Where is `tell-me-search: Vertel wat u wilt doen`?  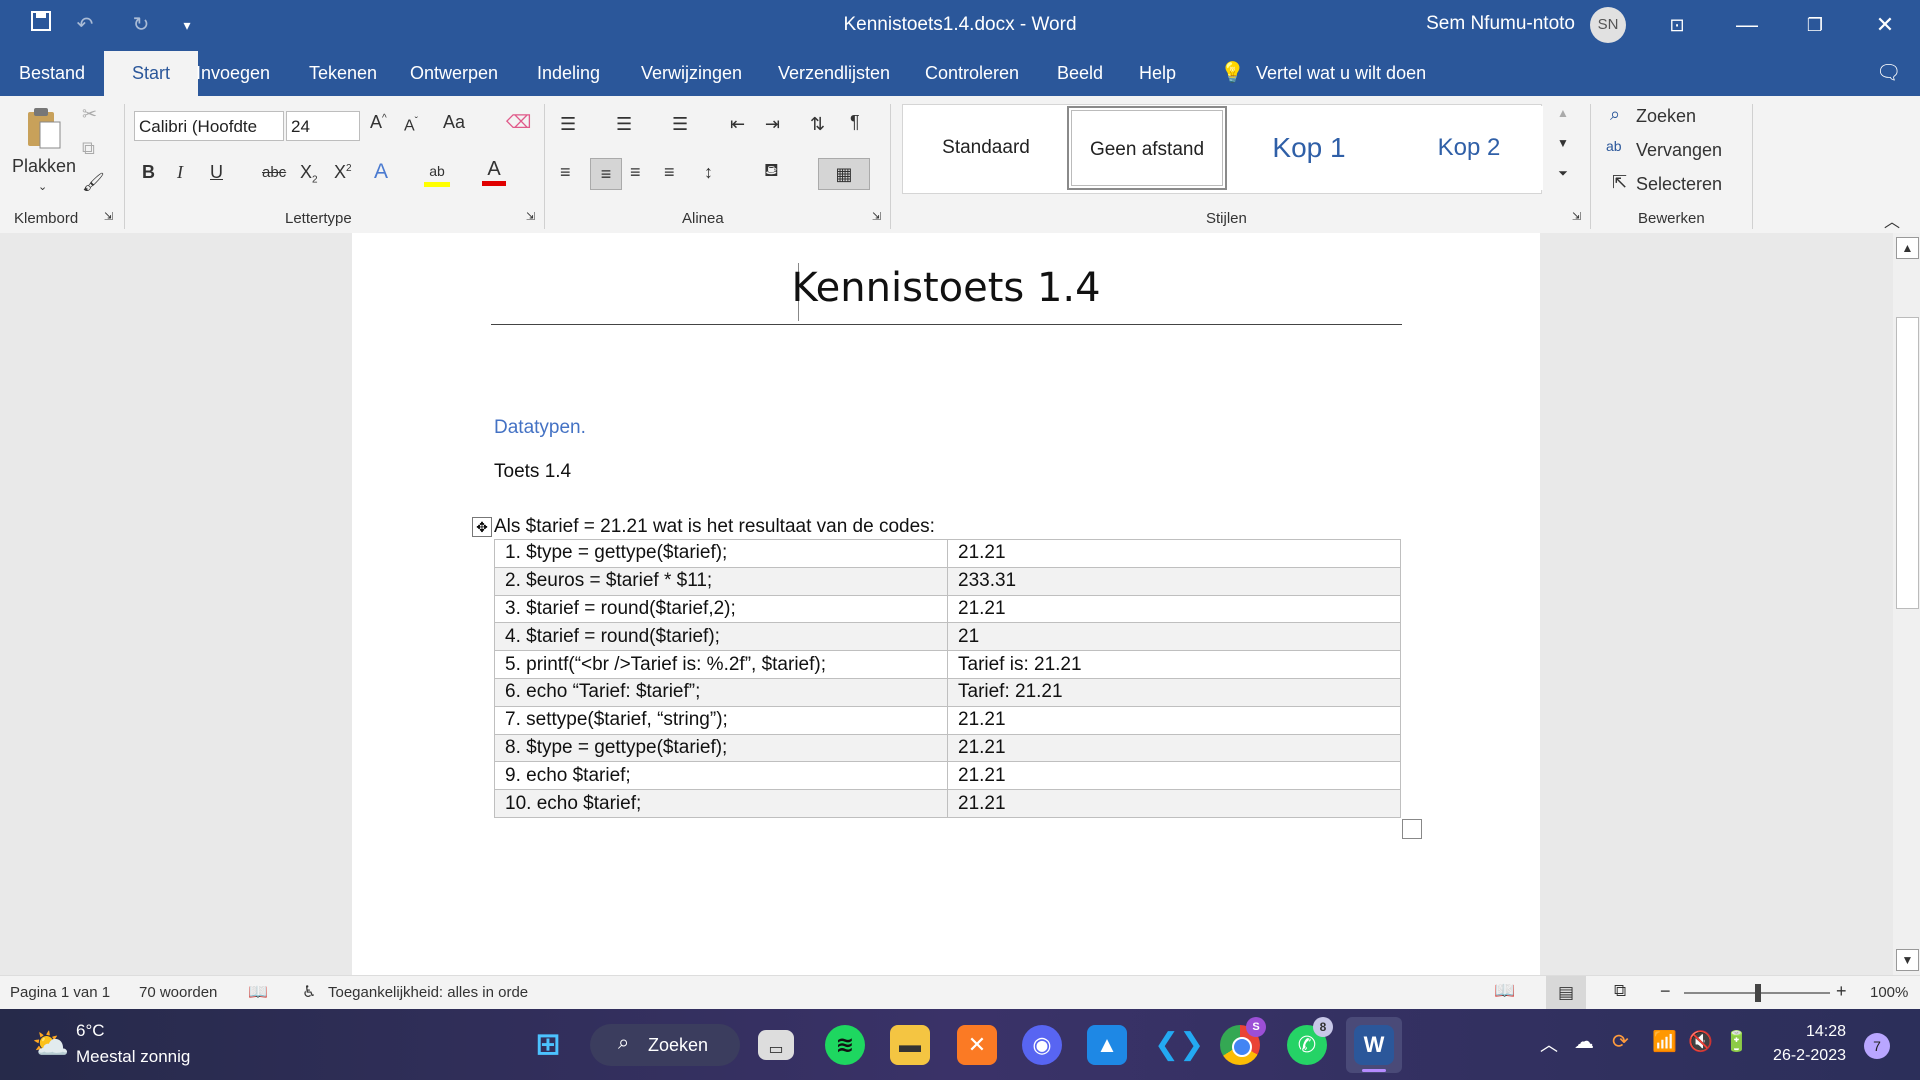 tell-me-search: Vertel wat u wilt doen is located at coordinates (1341, 73).